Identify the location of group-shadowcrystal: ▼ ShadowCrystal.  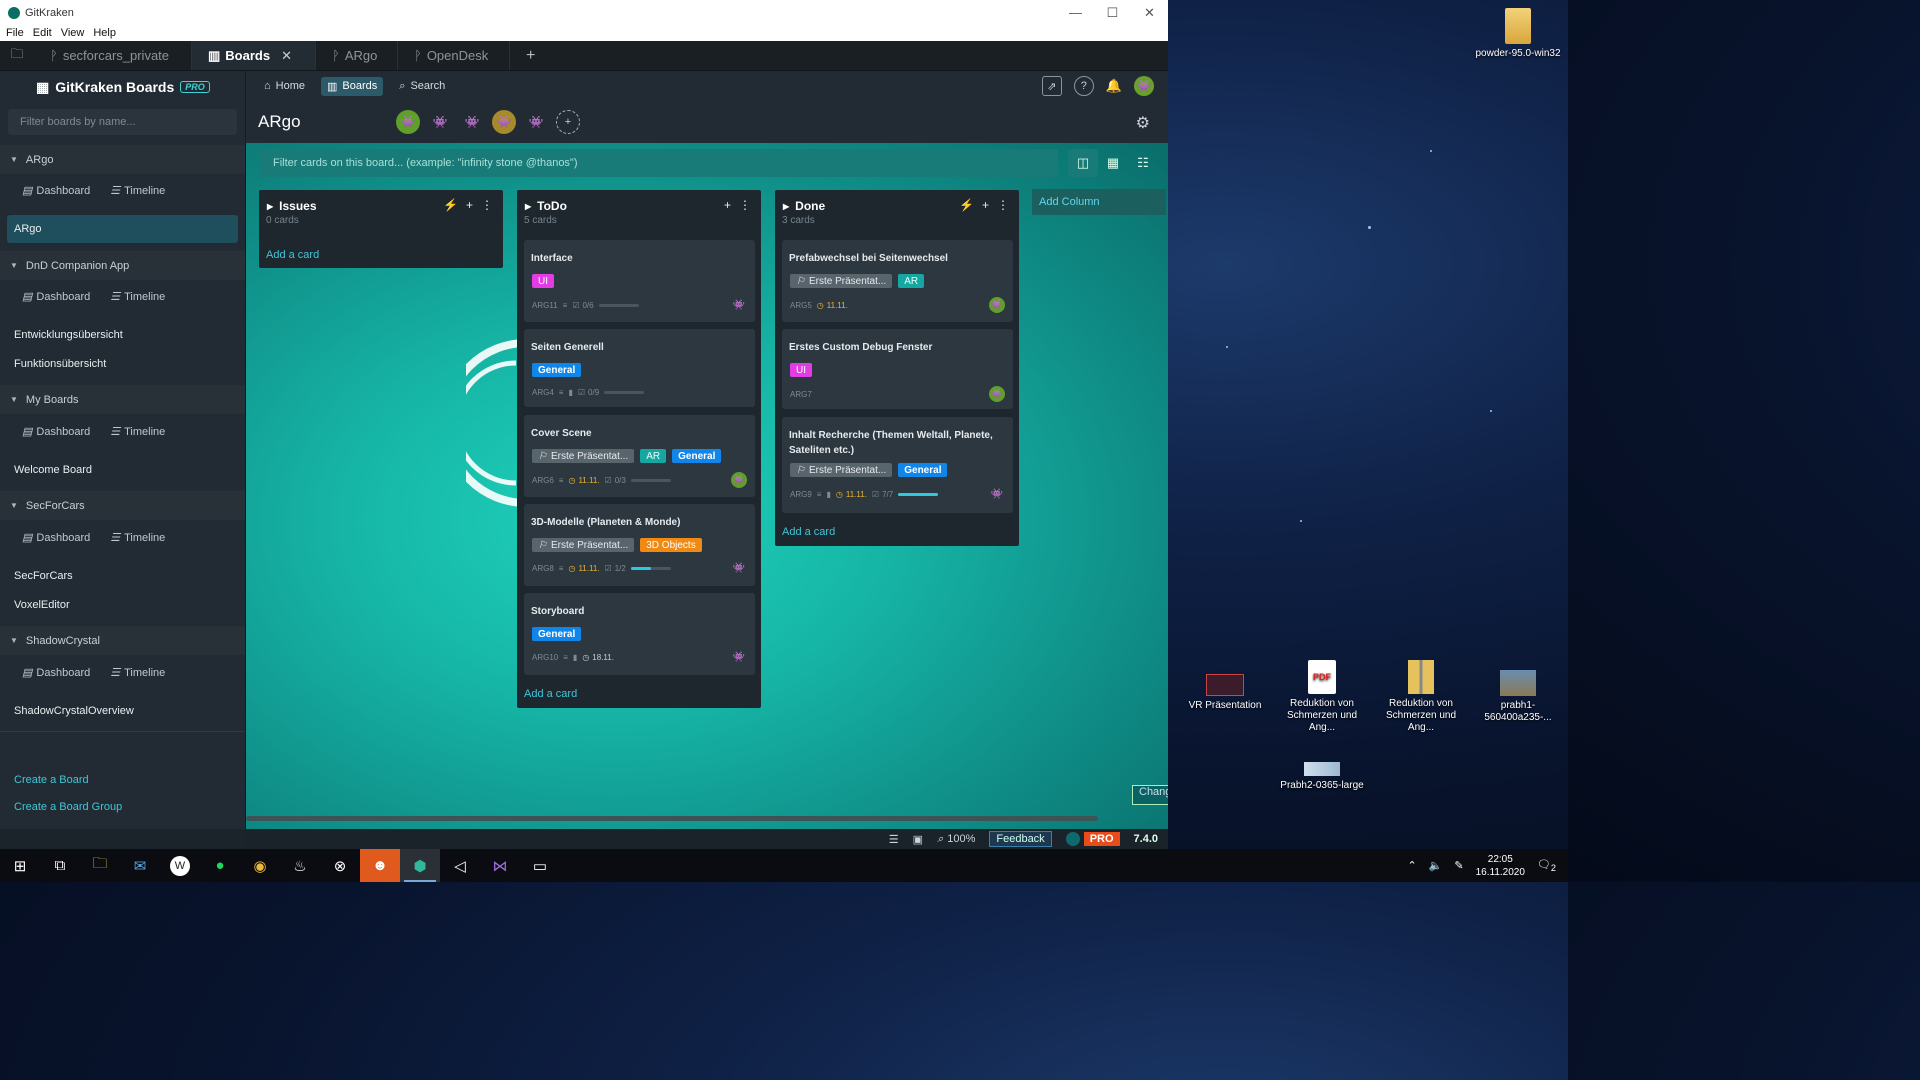
(122, 640).